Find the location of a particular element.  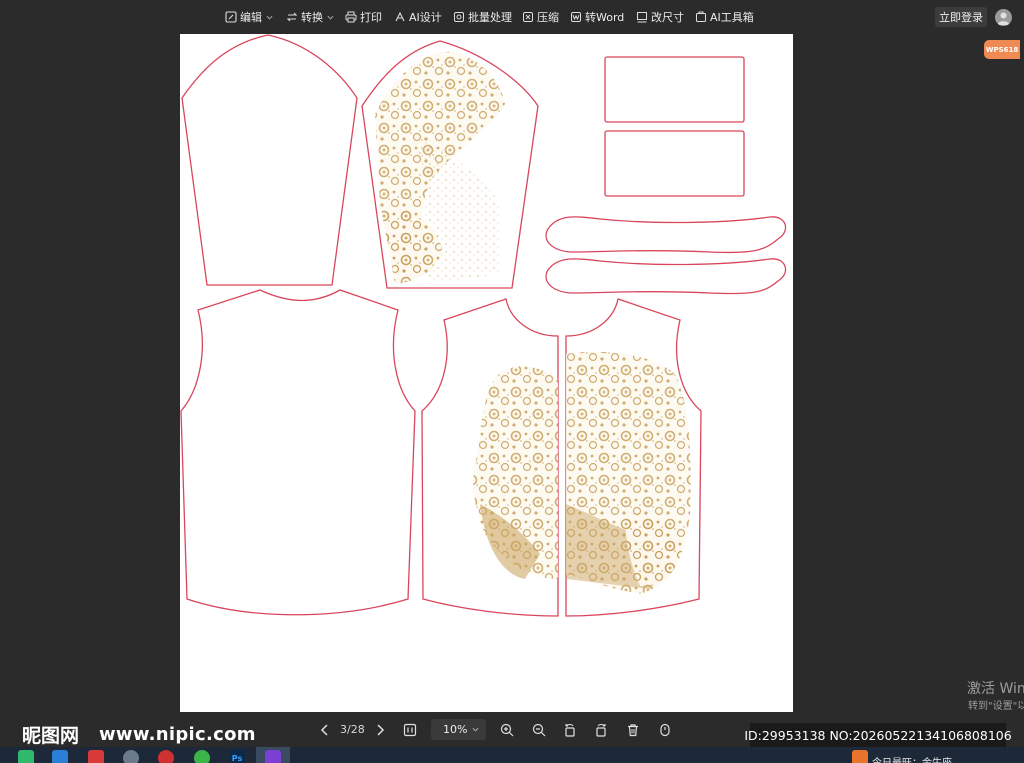

batch-process-button: 批量处理 is located at coordinates (482, 17).